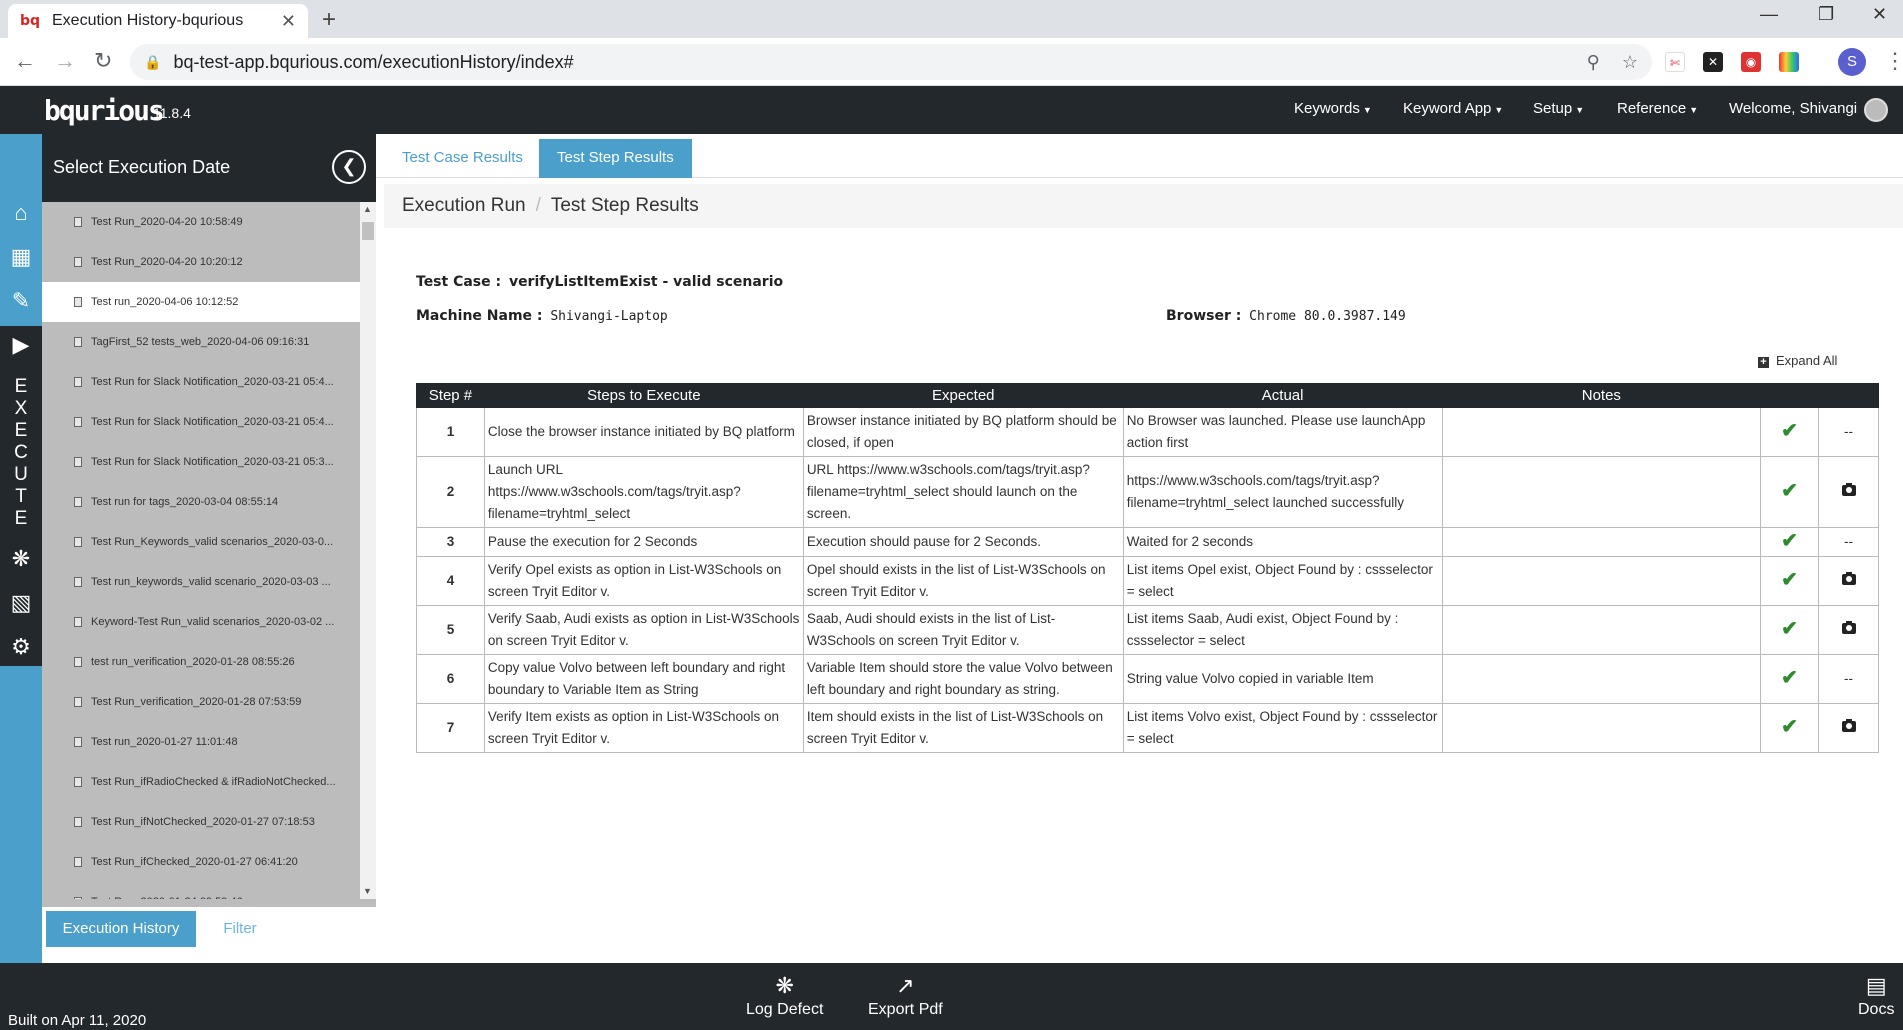 The image size is (1903, 1030). Describe the element at coordinates (963, 395) in the screenshot. I see `col-expected: Expected` at that location.